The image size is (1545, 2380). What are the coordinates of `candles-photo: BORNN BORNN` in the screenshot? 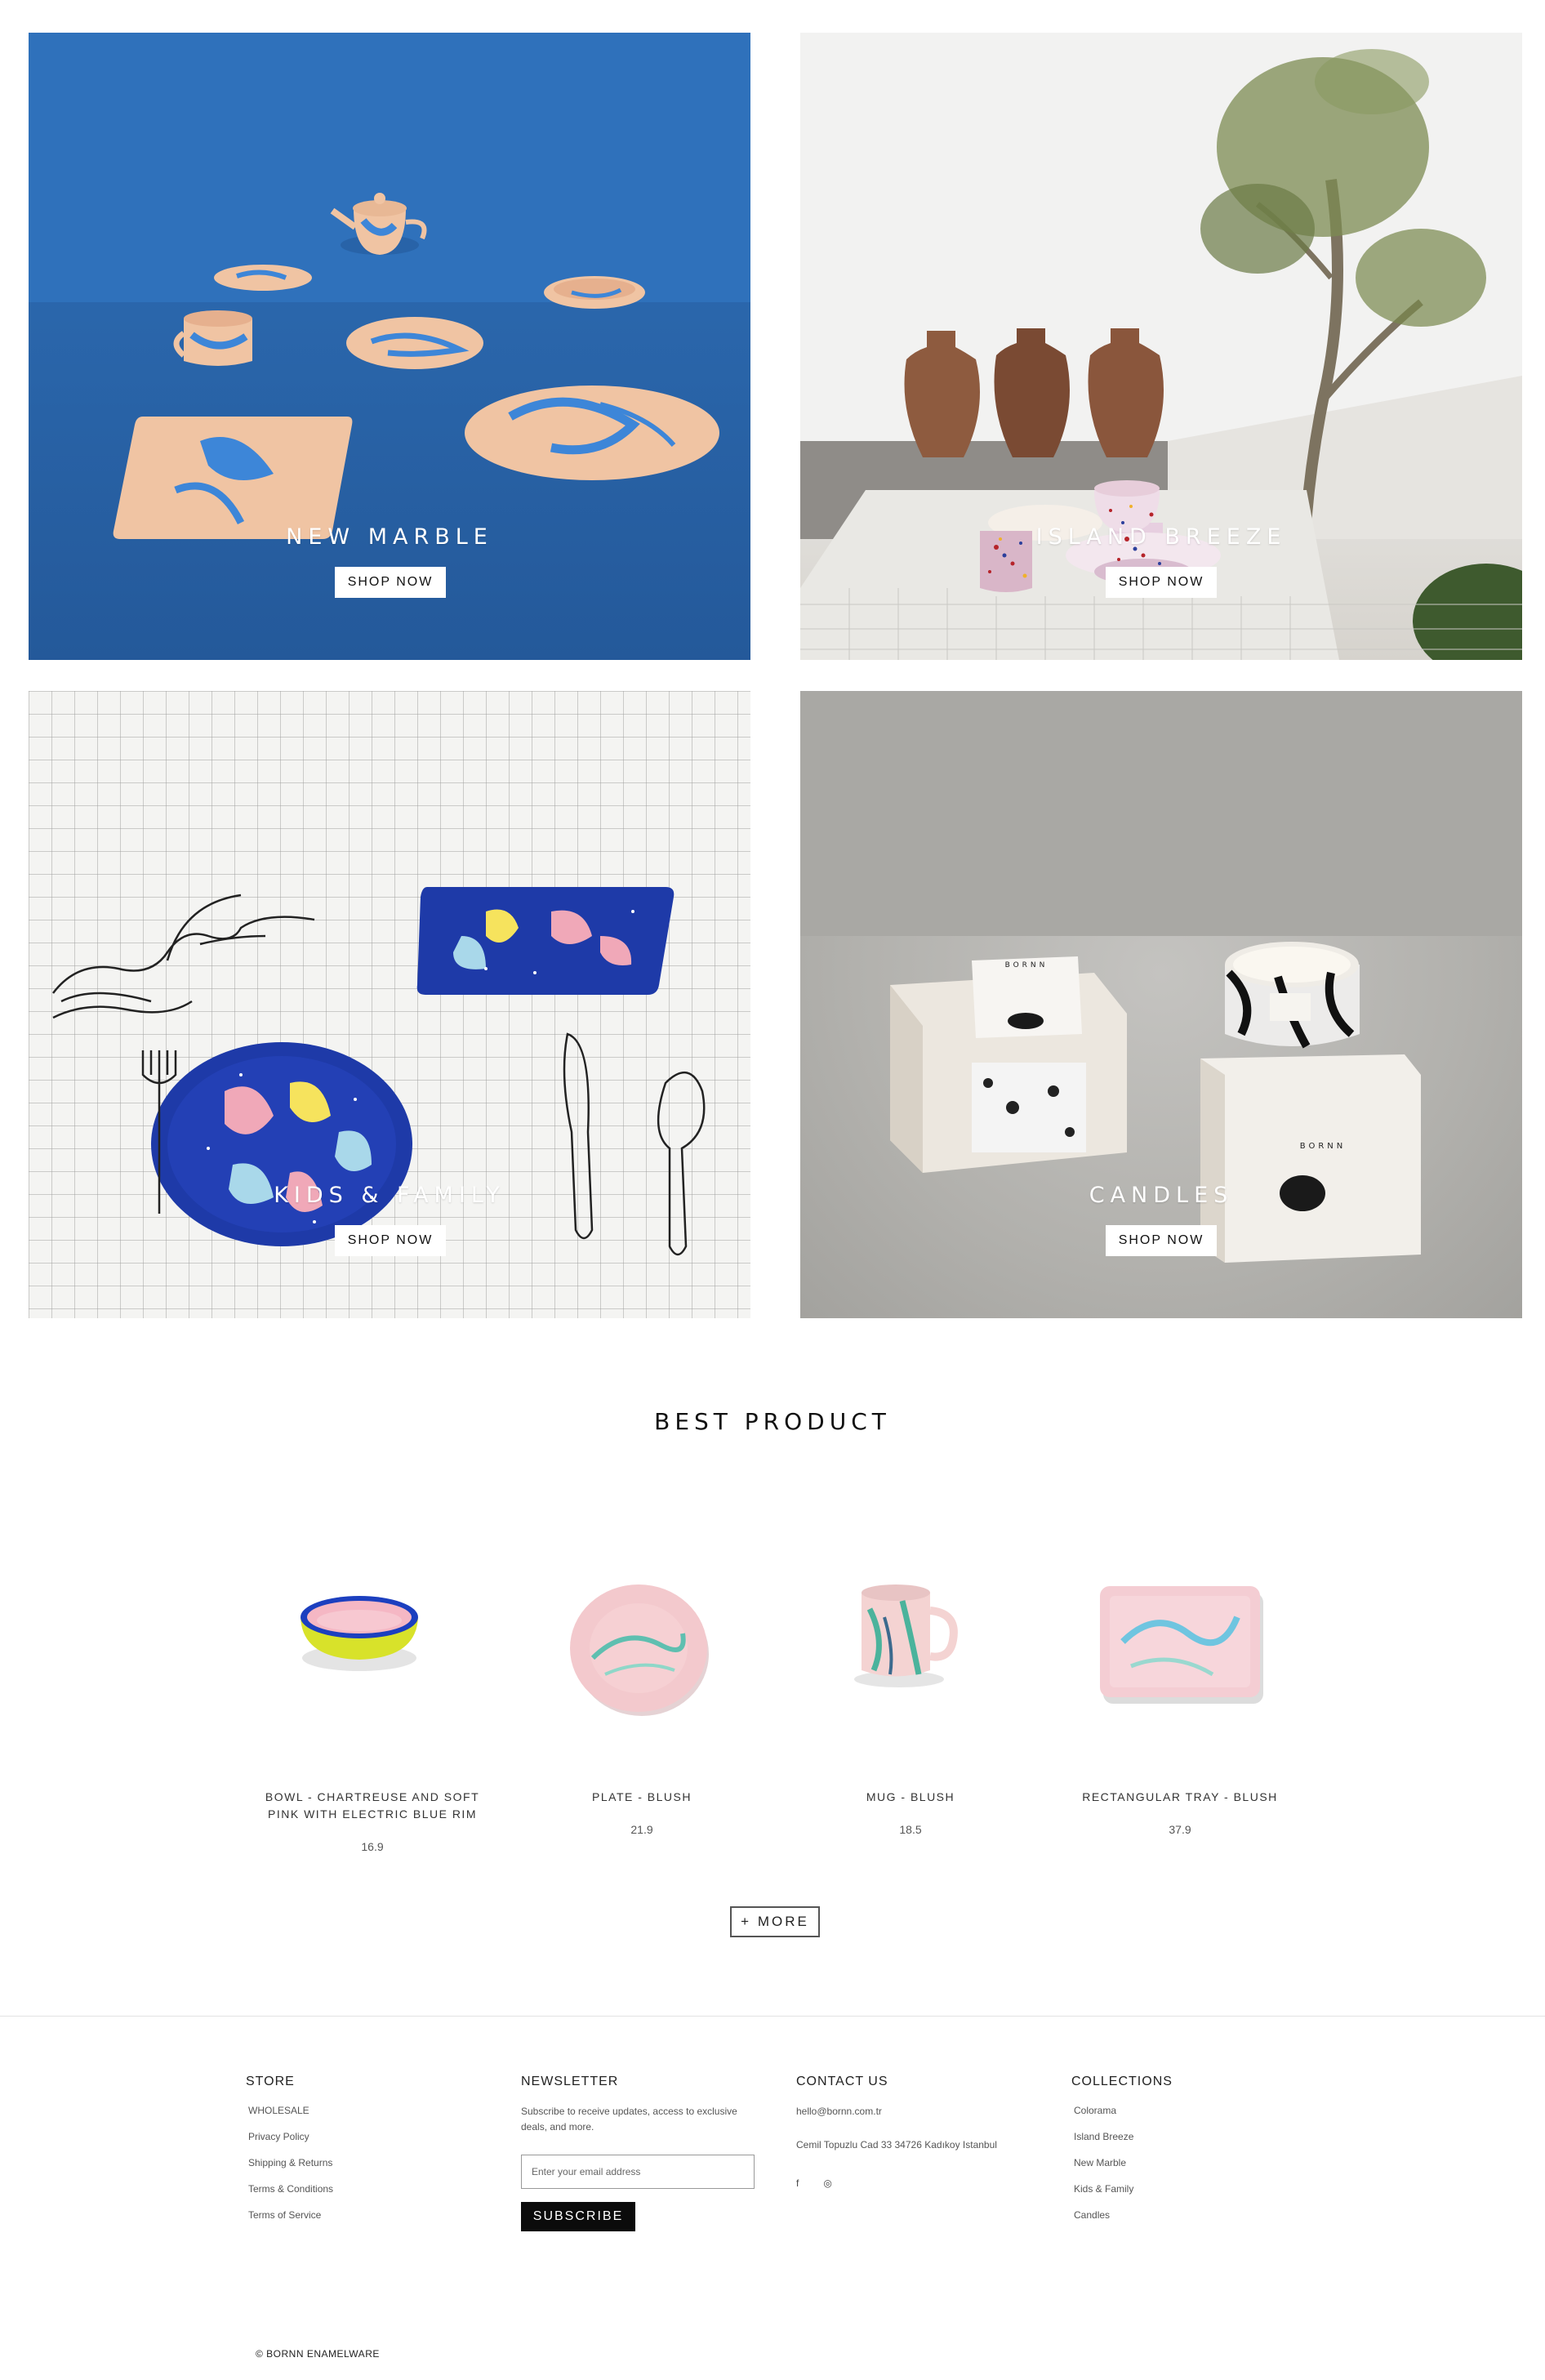 It's located at (1161, 977).